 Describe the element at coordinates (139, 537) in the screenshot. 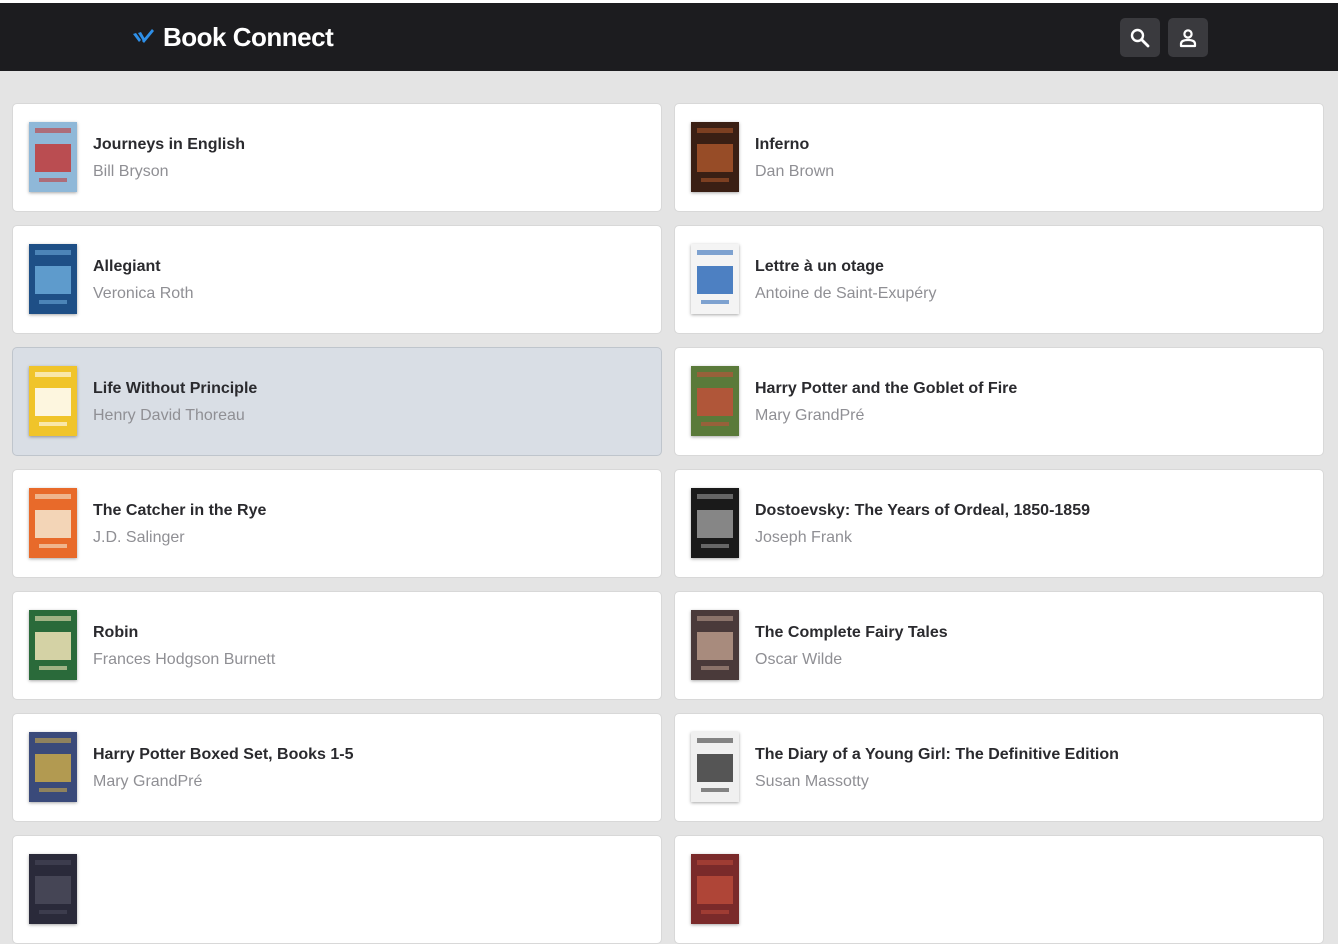

I see `book-author: J.D. Salinger` at that location.